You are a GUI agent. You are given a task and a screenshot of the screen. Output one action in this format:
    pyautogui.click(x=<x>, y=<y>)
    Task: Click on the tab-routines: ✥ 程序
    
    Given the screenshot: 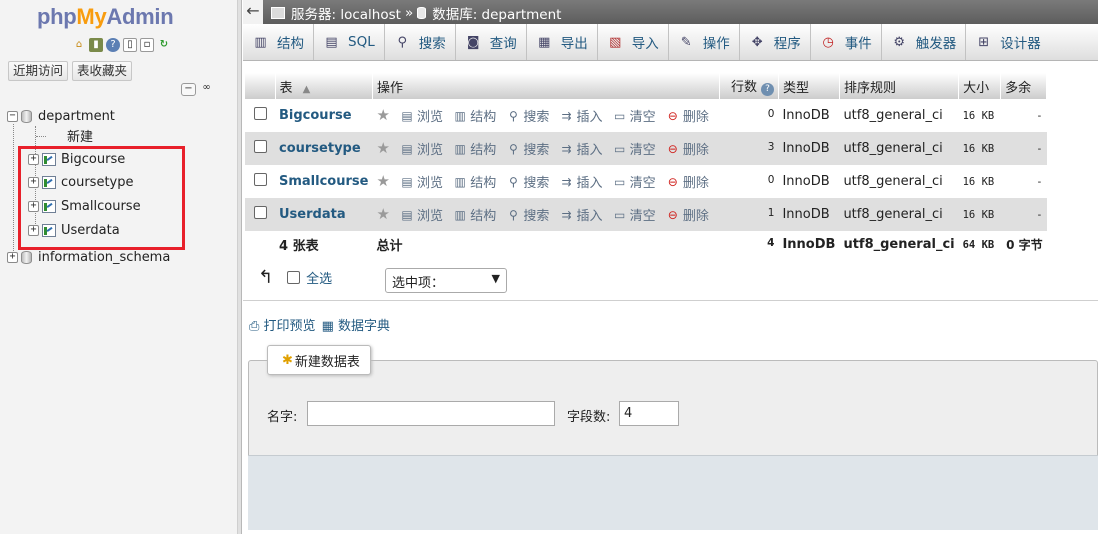 What is the action you would take?
    pyautogui.click(x=775, y=42)
    